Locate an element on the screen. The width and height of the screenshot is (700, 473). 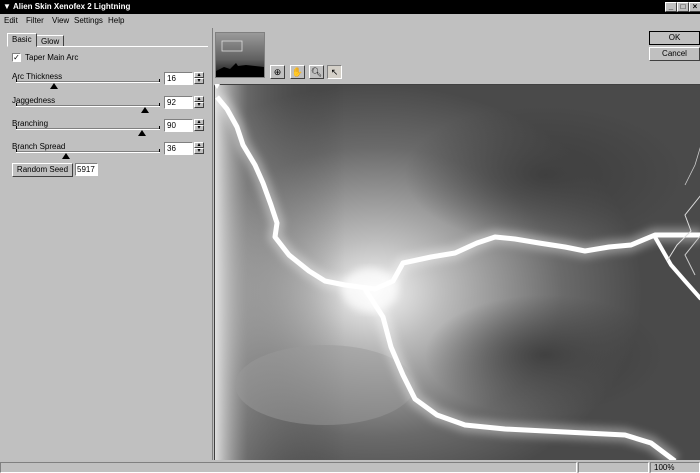
menu-bar: Edit Filter View Settings Help is located at coordinates (350, 21).